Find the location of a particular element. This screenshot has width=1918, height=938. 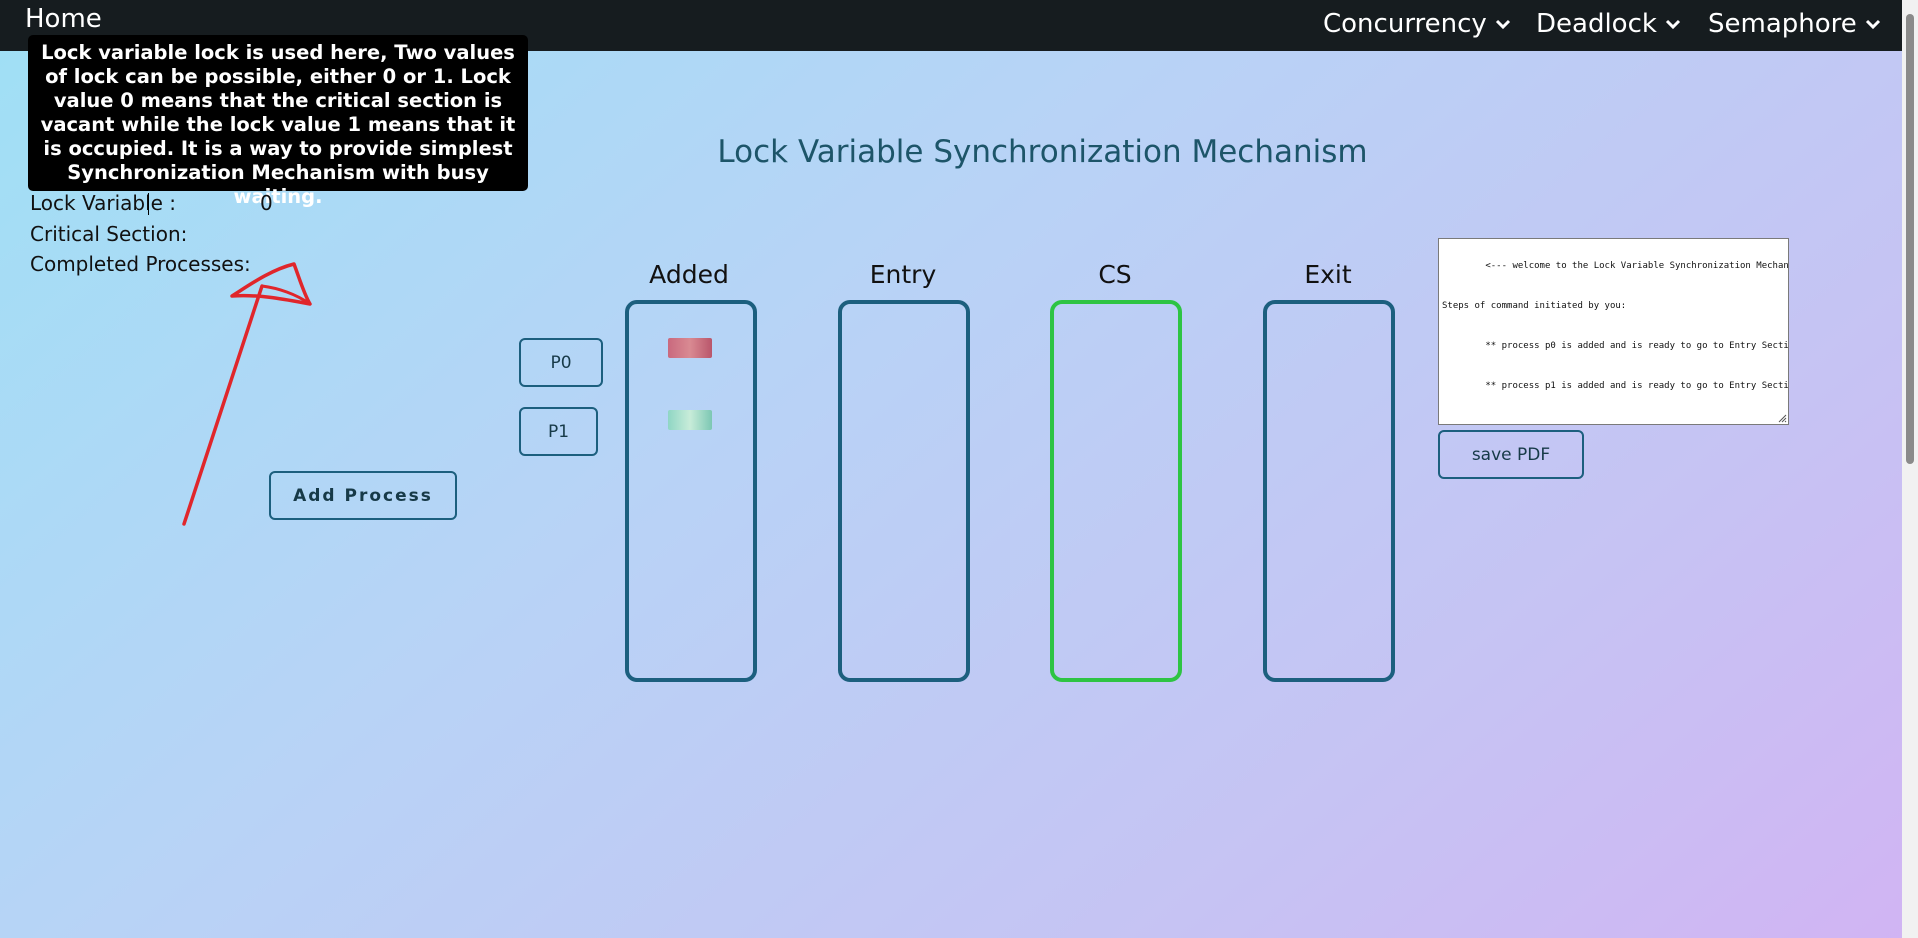

entry-column is located at coordinates (904, 491).